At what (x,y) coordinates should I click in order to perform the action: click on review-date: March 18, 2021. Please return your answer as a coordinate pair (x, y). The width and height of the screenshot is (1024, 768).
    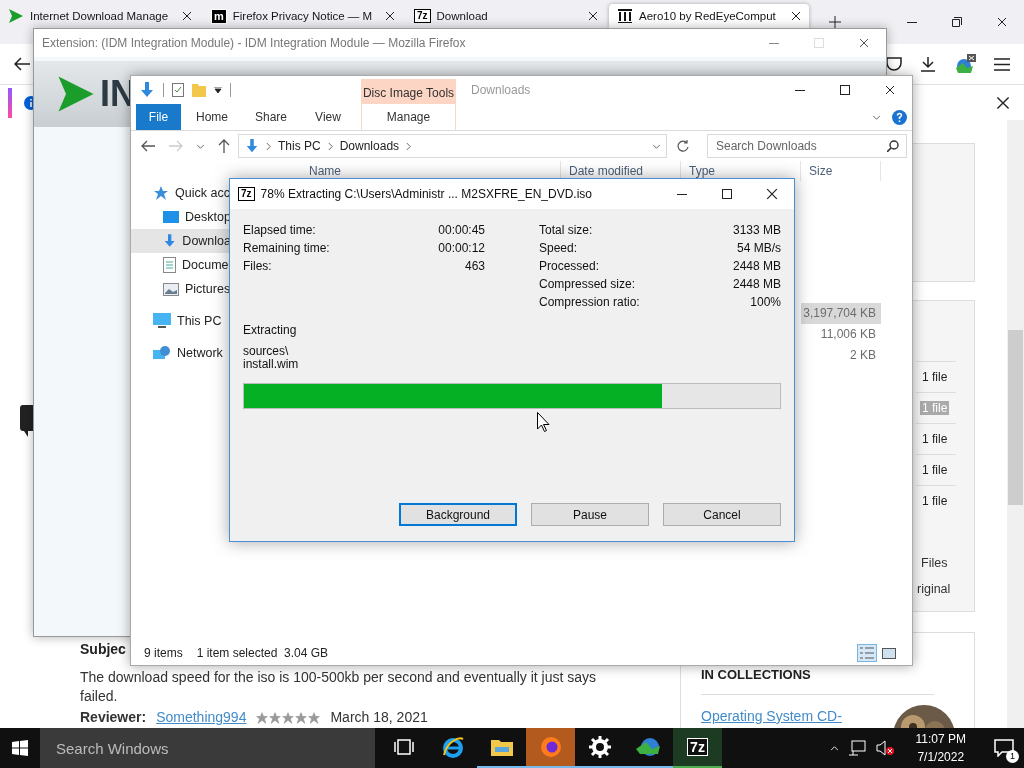
    Looking at the image, I should click on (379, 717).